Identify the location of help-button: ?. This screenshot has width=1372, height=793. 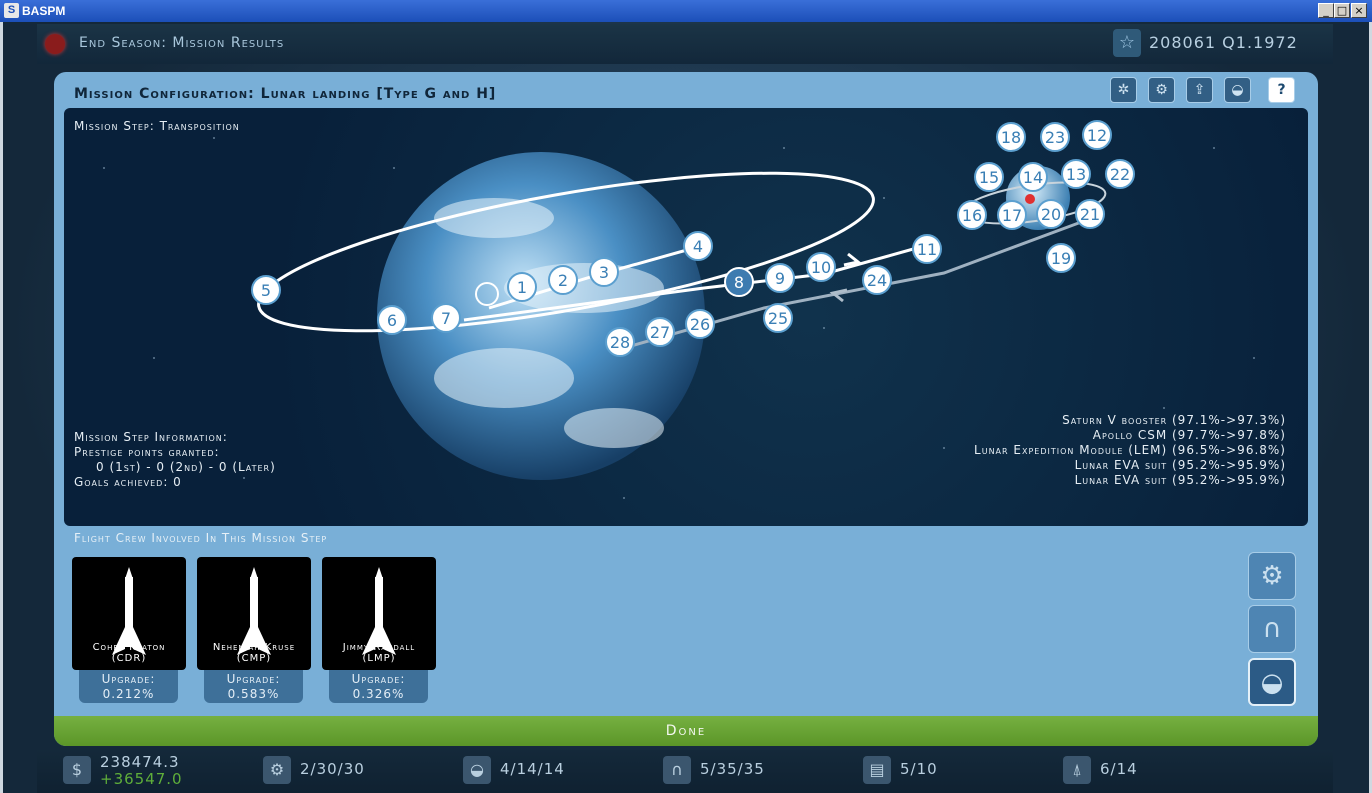
(1281, 90).